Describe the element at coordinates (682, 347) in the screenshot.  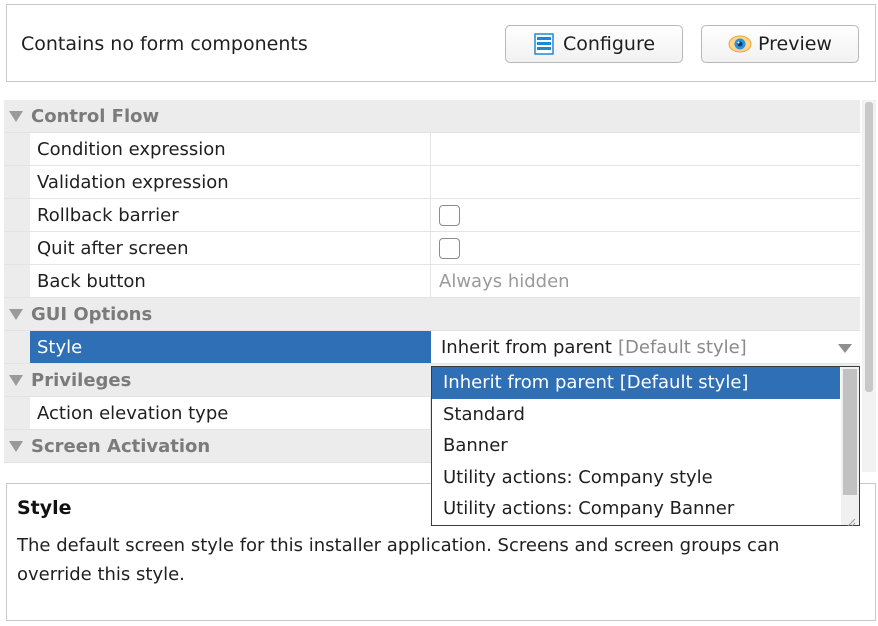
I see `style-combobox-default-hint: [Default style]` at that location.